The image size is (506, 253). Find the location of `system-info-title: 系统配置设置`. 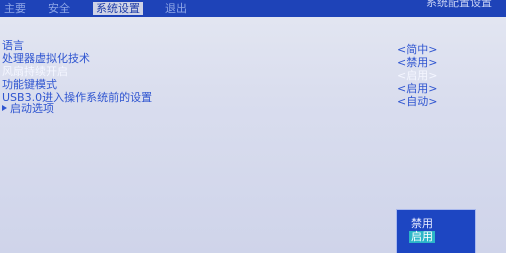

system-info-title: 系统配置设置 is located at coordinates (459, 4).